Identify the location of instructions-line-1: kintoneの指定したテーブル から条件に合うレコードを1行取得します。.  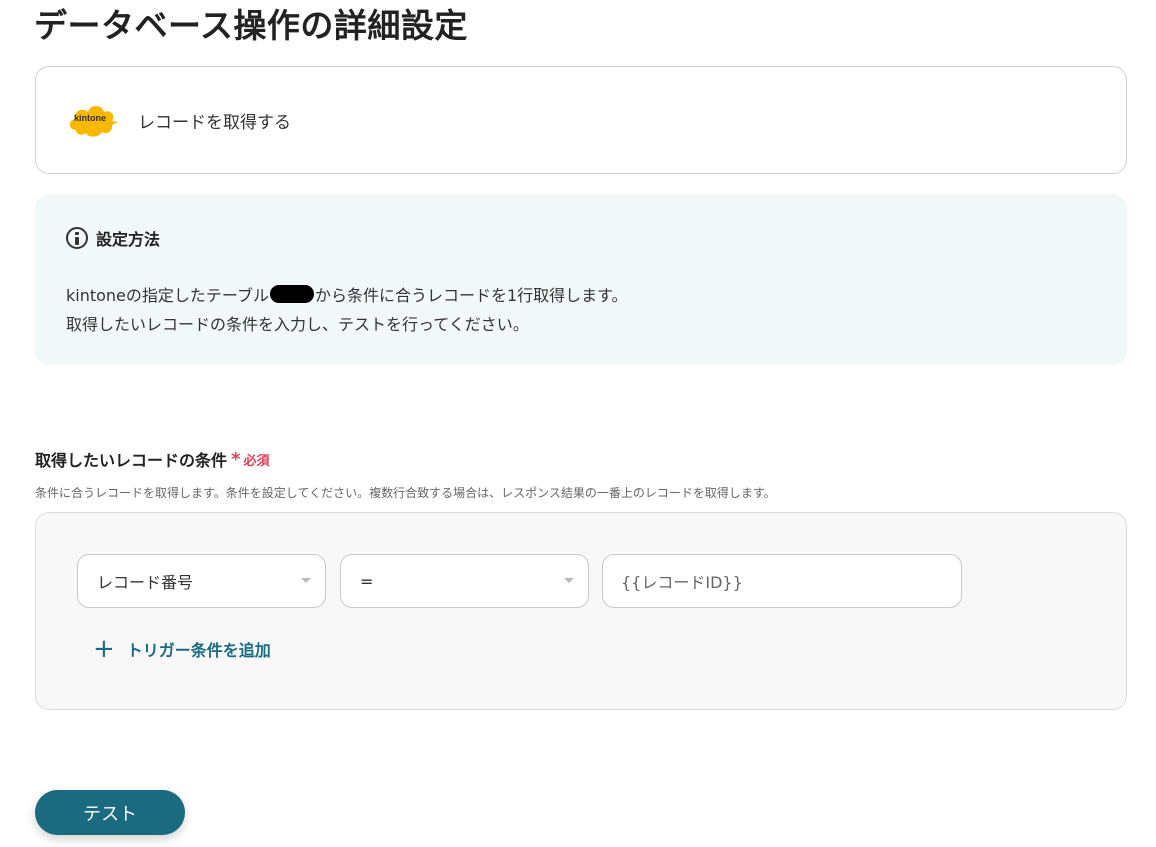
(347, 294).